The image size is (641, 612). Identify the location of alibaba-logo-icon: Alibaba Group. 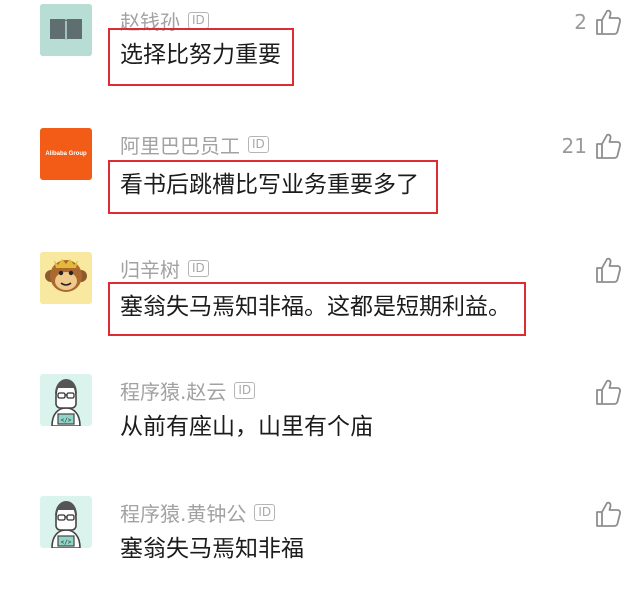
(66, 154).